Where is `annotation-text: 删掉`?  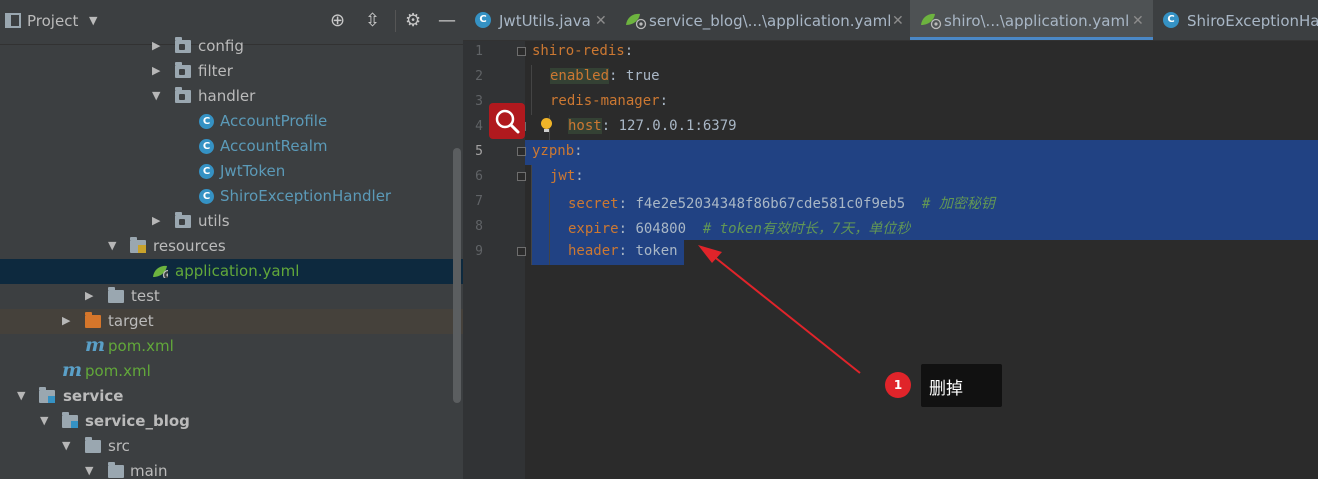
annotation-text: 删掉 is located at coordinates (946, 389).